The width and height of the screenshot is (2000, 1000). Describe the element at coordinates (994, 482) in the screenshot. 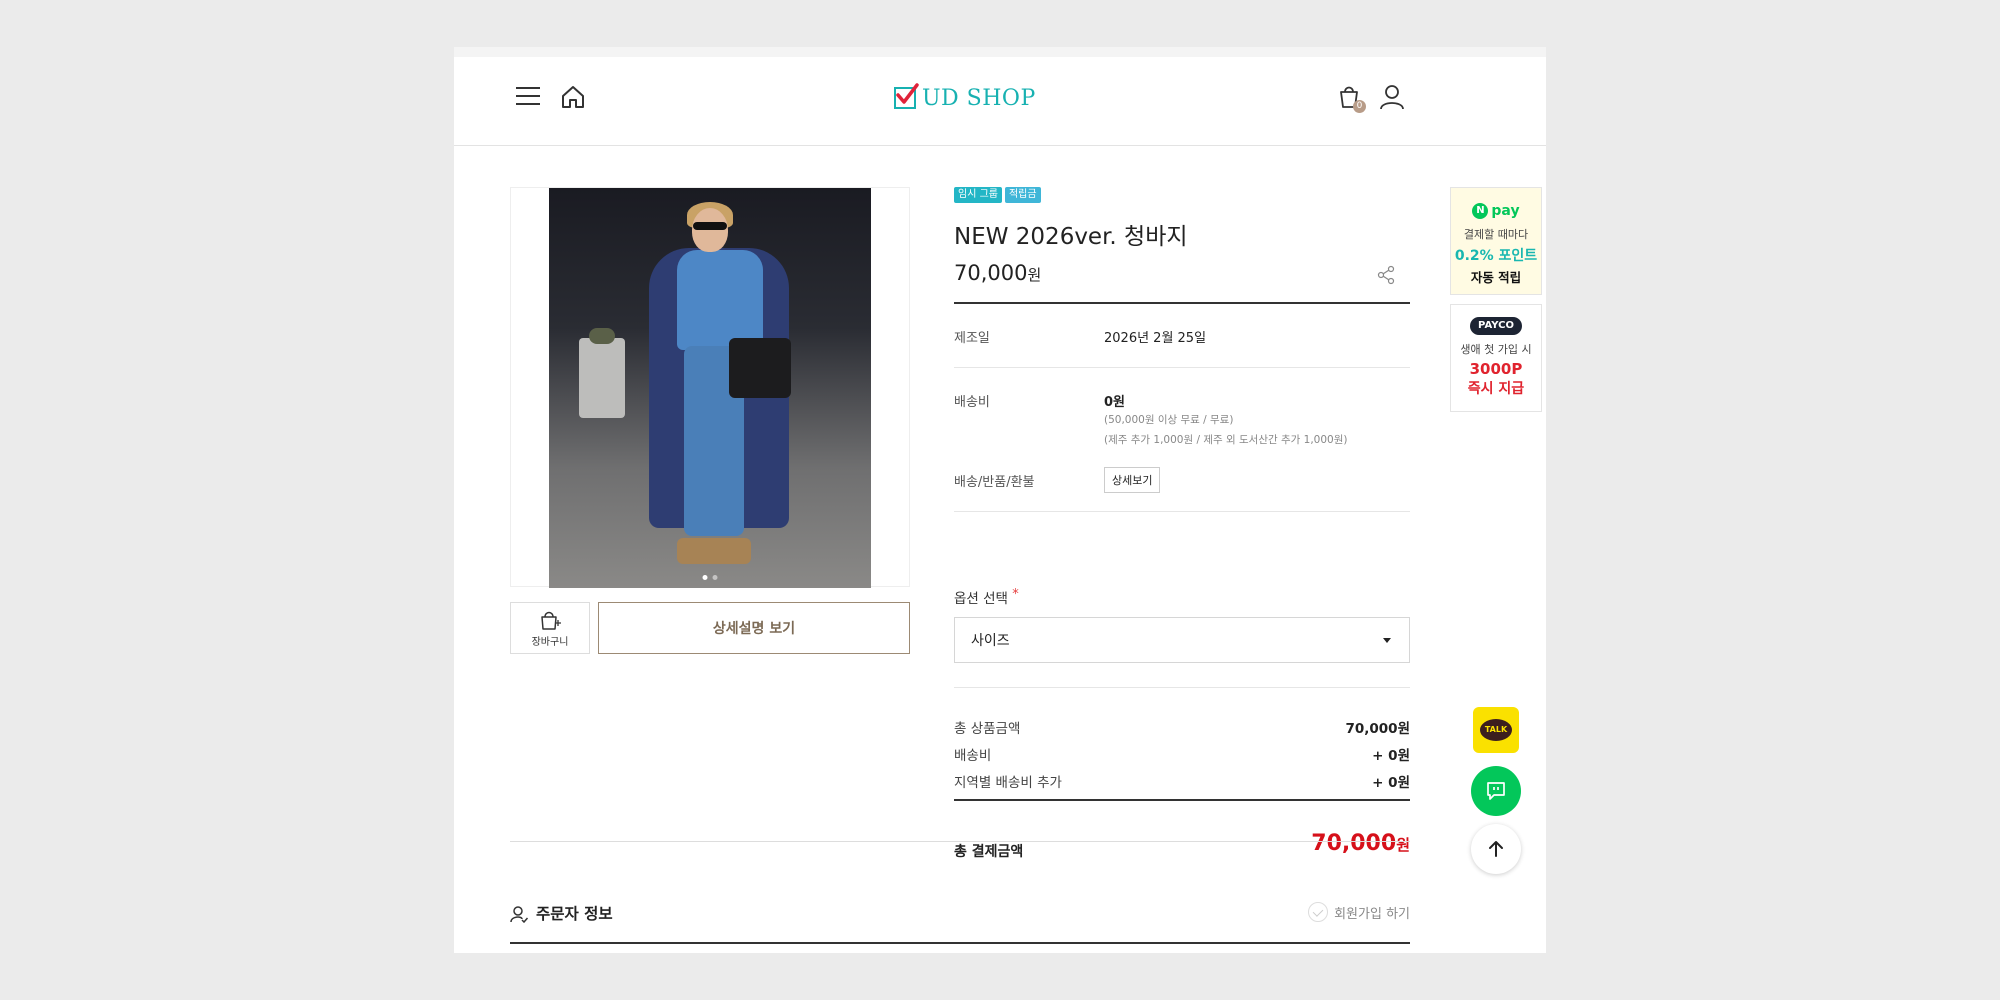

I see `return-label: 배송/반품/환불` at that location.